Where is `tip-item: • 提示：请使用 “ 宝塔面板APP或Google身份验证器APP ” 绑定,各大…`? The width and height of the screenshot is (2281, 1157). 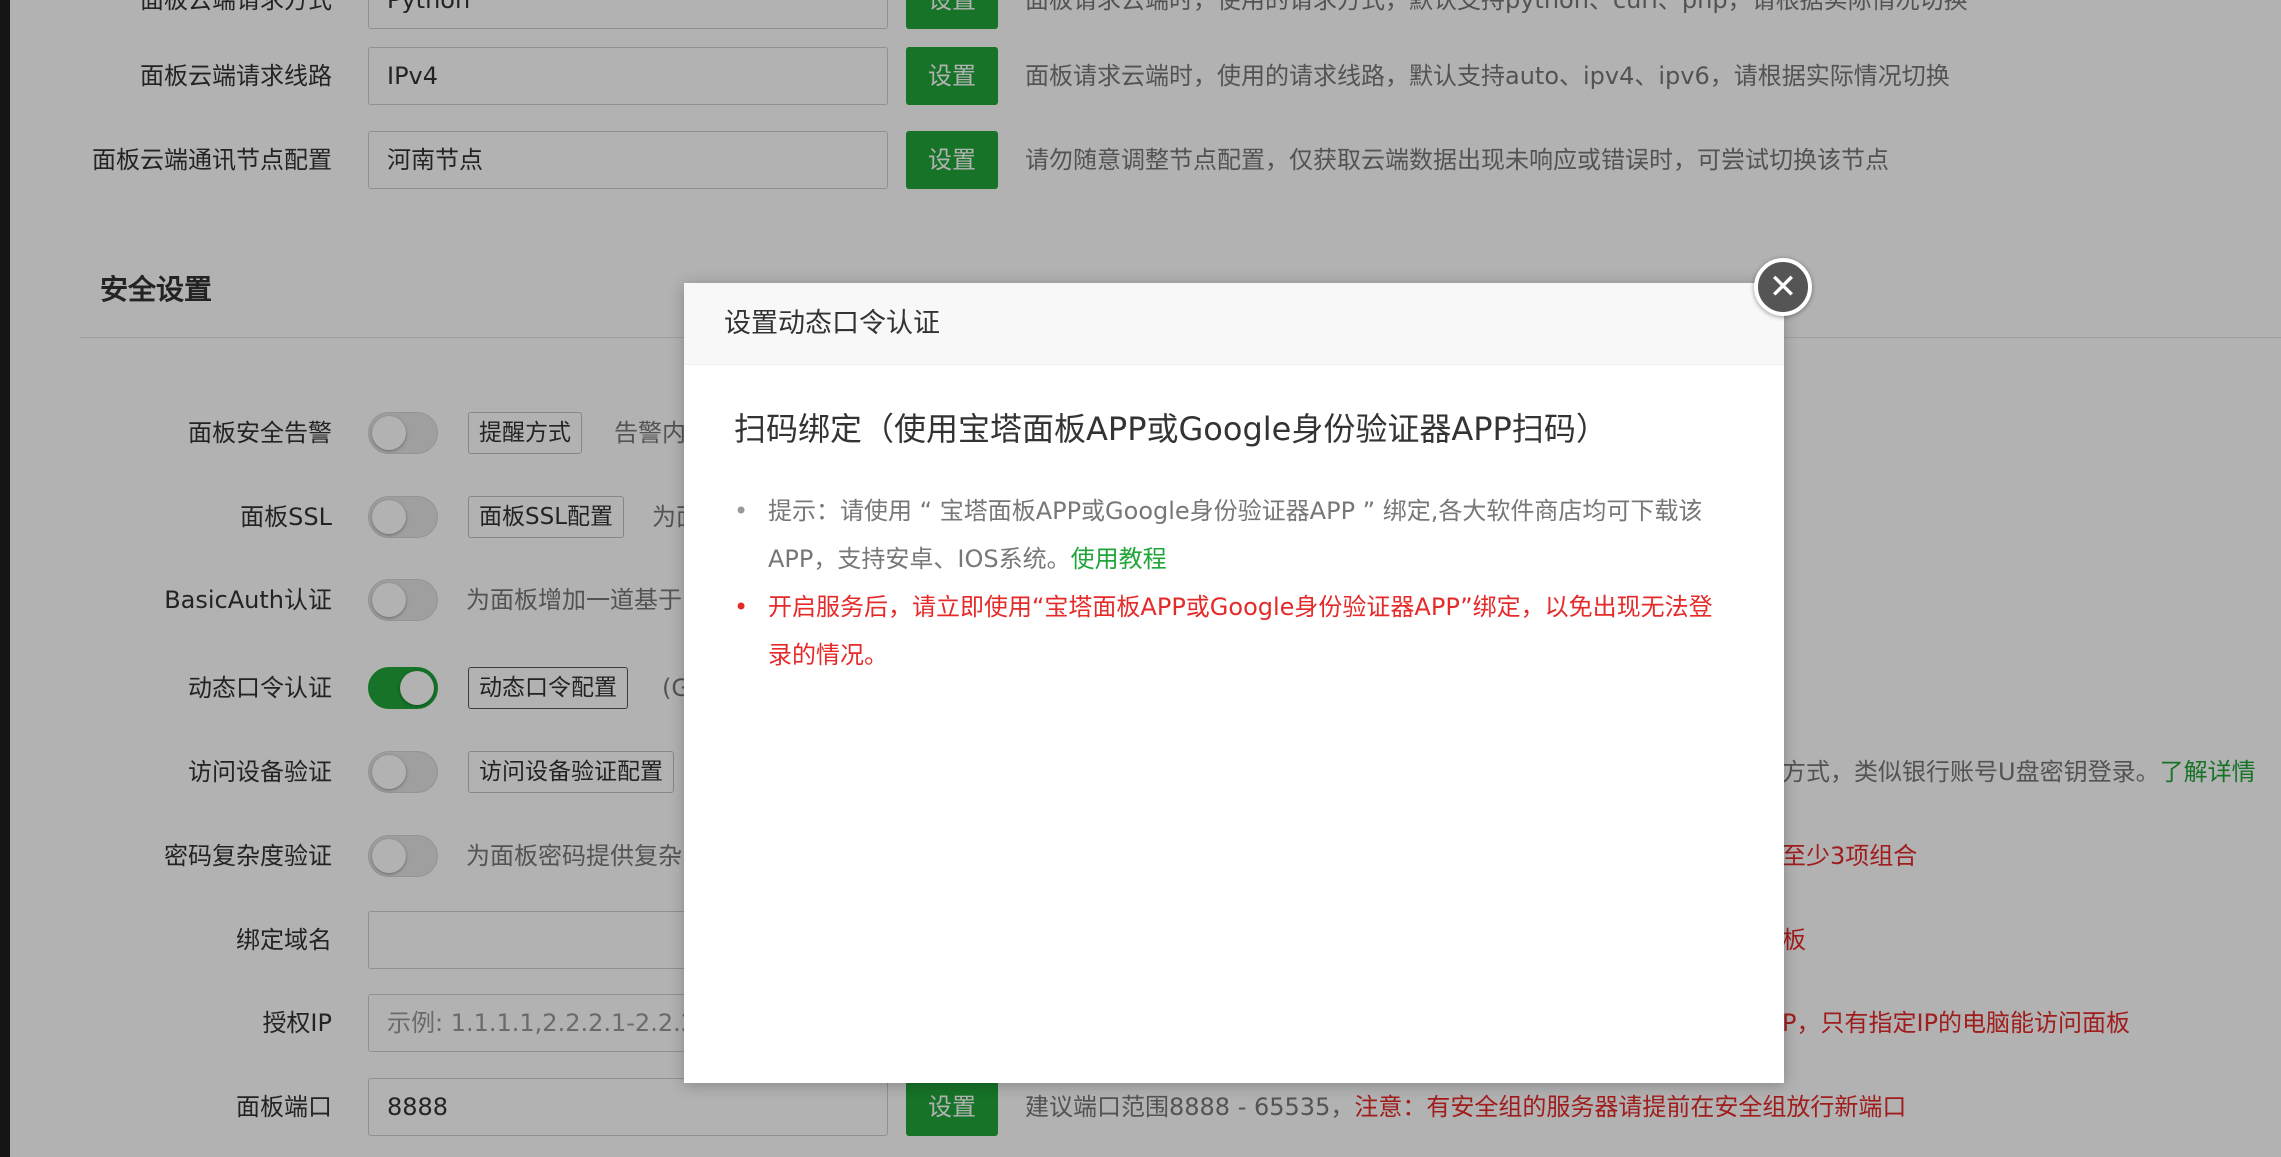
tip-item: • 提示：请使用 “ 宝塔面板APP或Google身份验证器APP ” 绑定,各大… is located at coordinates (1234, 535).